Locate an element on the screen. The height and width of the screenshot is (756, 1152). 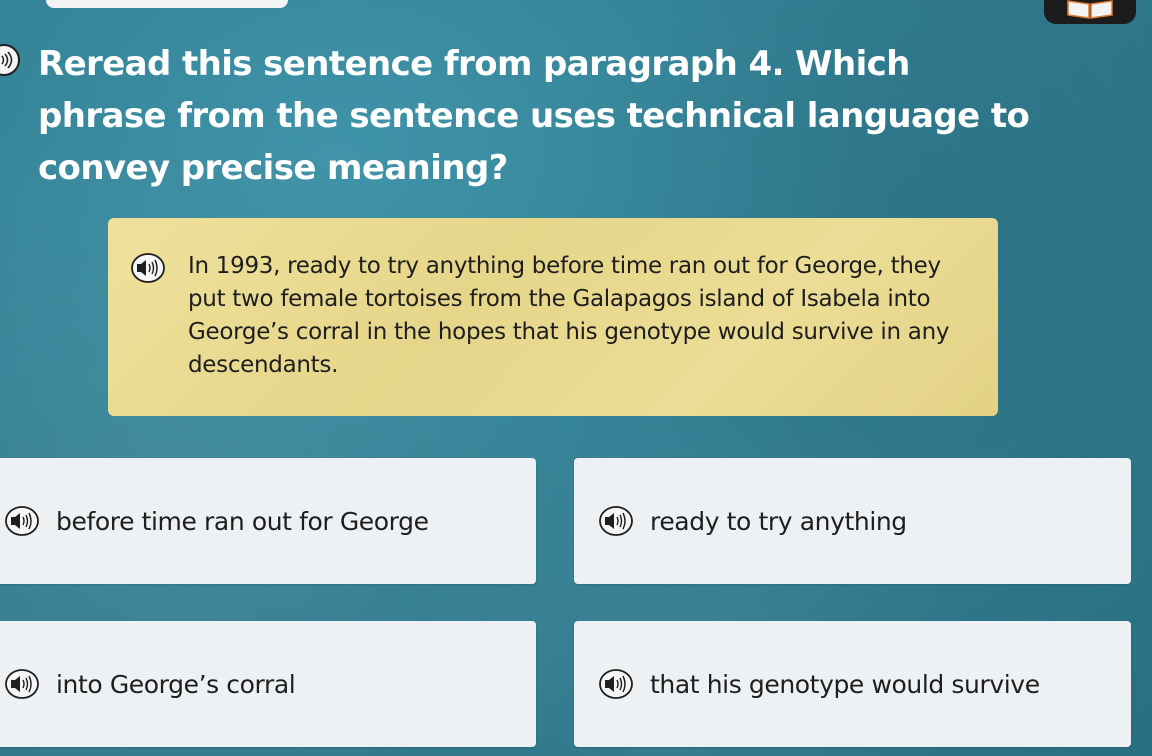
answer-choice-label: into George’s corral is located at coordinates (176, 684).